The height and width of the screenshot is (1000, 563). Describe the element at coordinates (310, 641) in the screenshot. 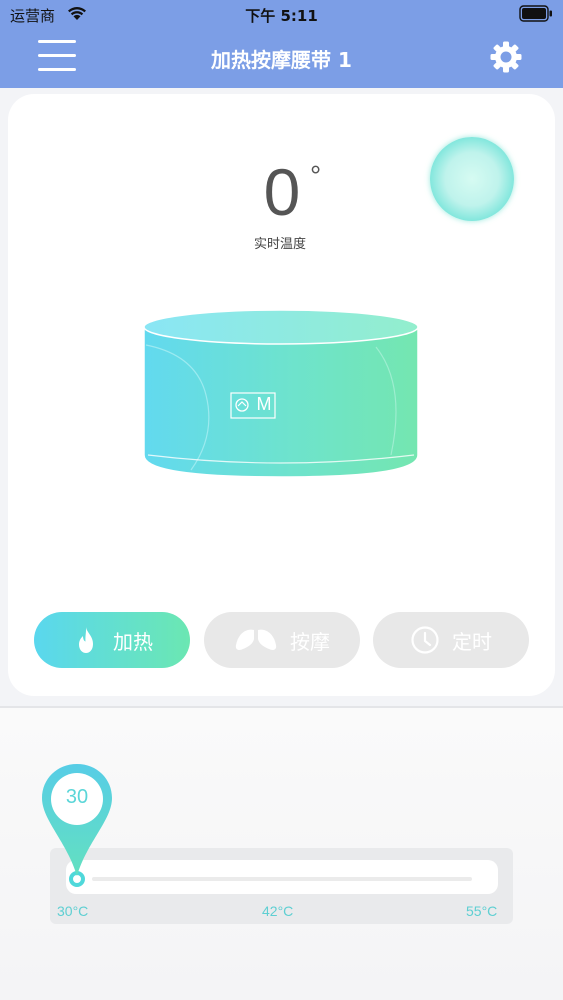

I see `massage-mode-label: 按摩` at that location.